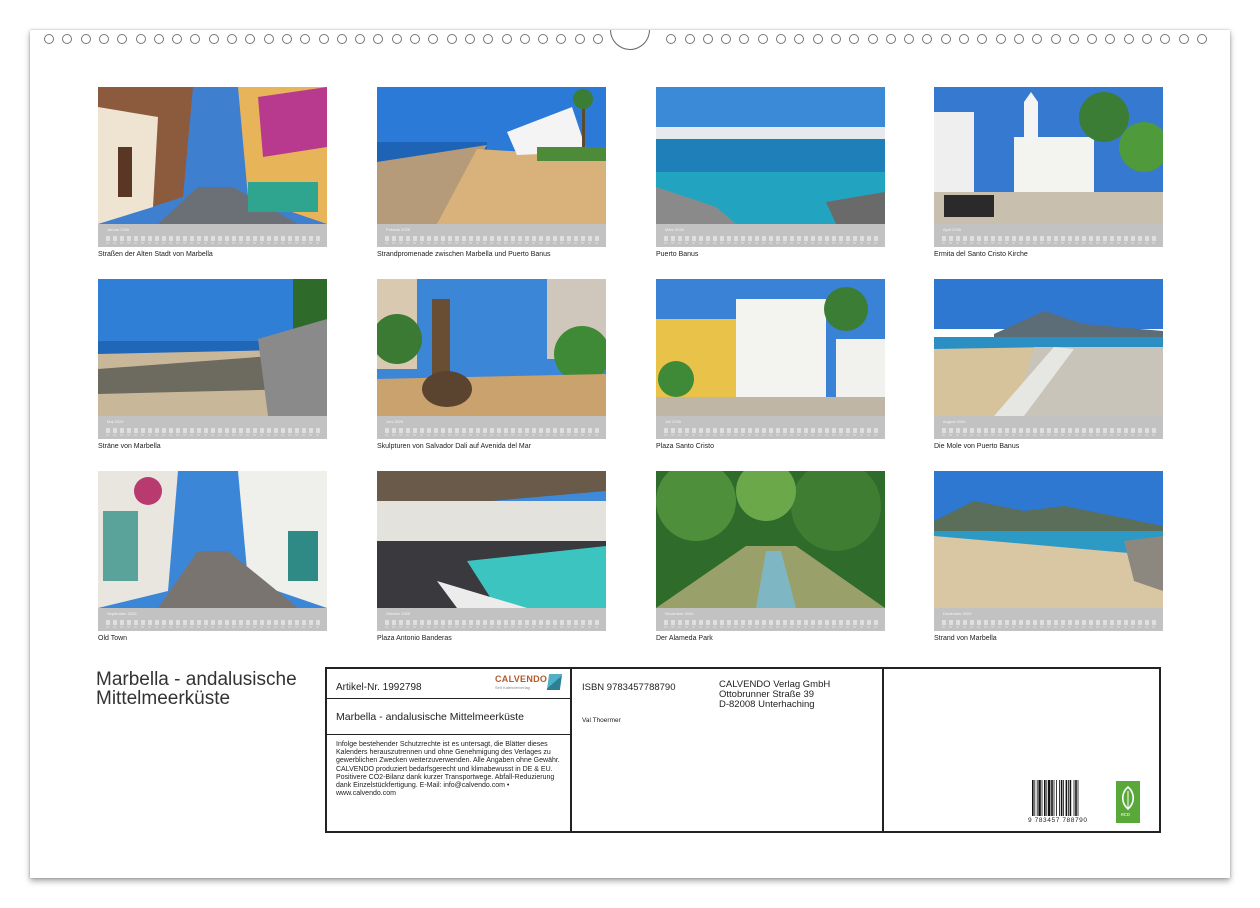  What do you see at coordinates (1048, 155) in the screenshot?
I see `photo-ermita-church` at bounding box center [1048, 155].